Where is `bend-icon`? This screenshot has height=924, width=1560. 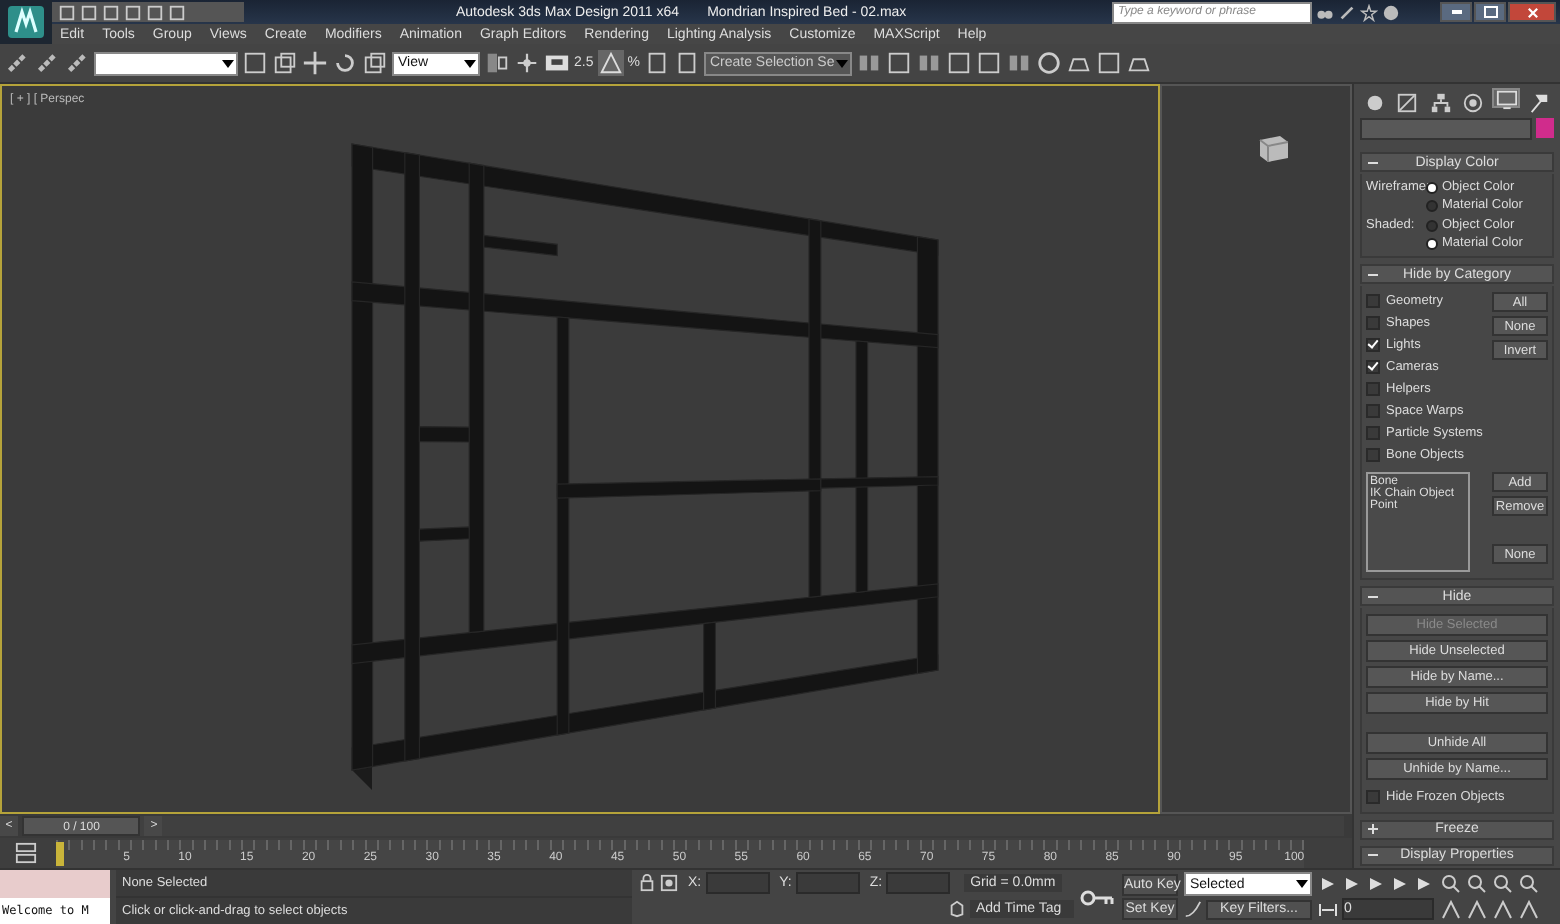
bend-icon is located at coordinates (1407, 102).